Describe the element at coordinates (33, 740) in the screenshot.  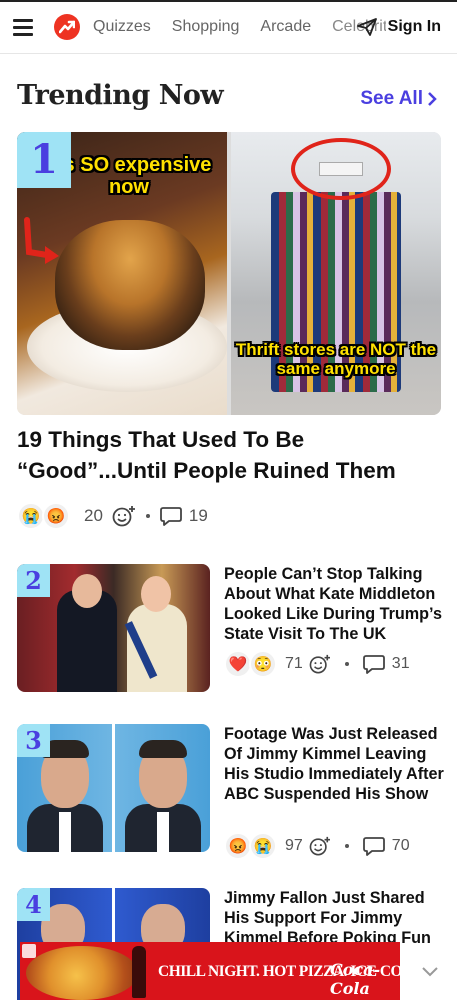
I see `rank-badge: 3` at that location.